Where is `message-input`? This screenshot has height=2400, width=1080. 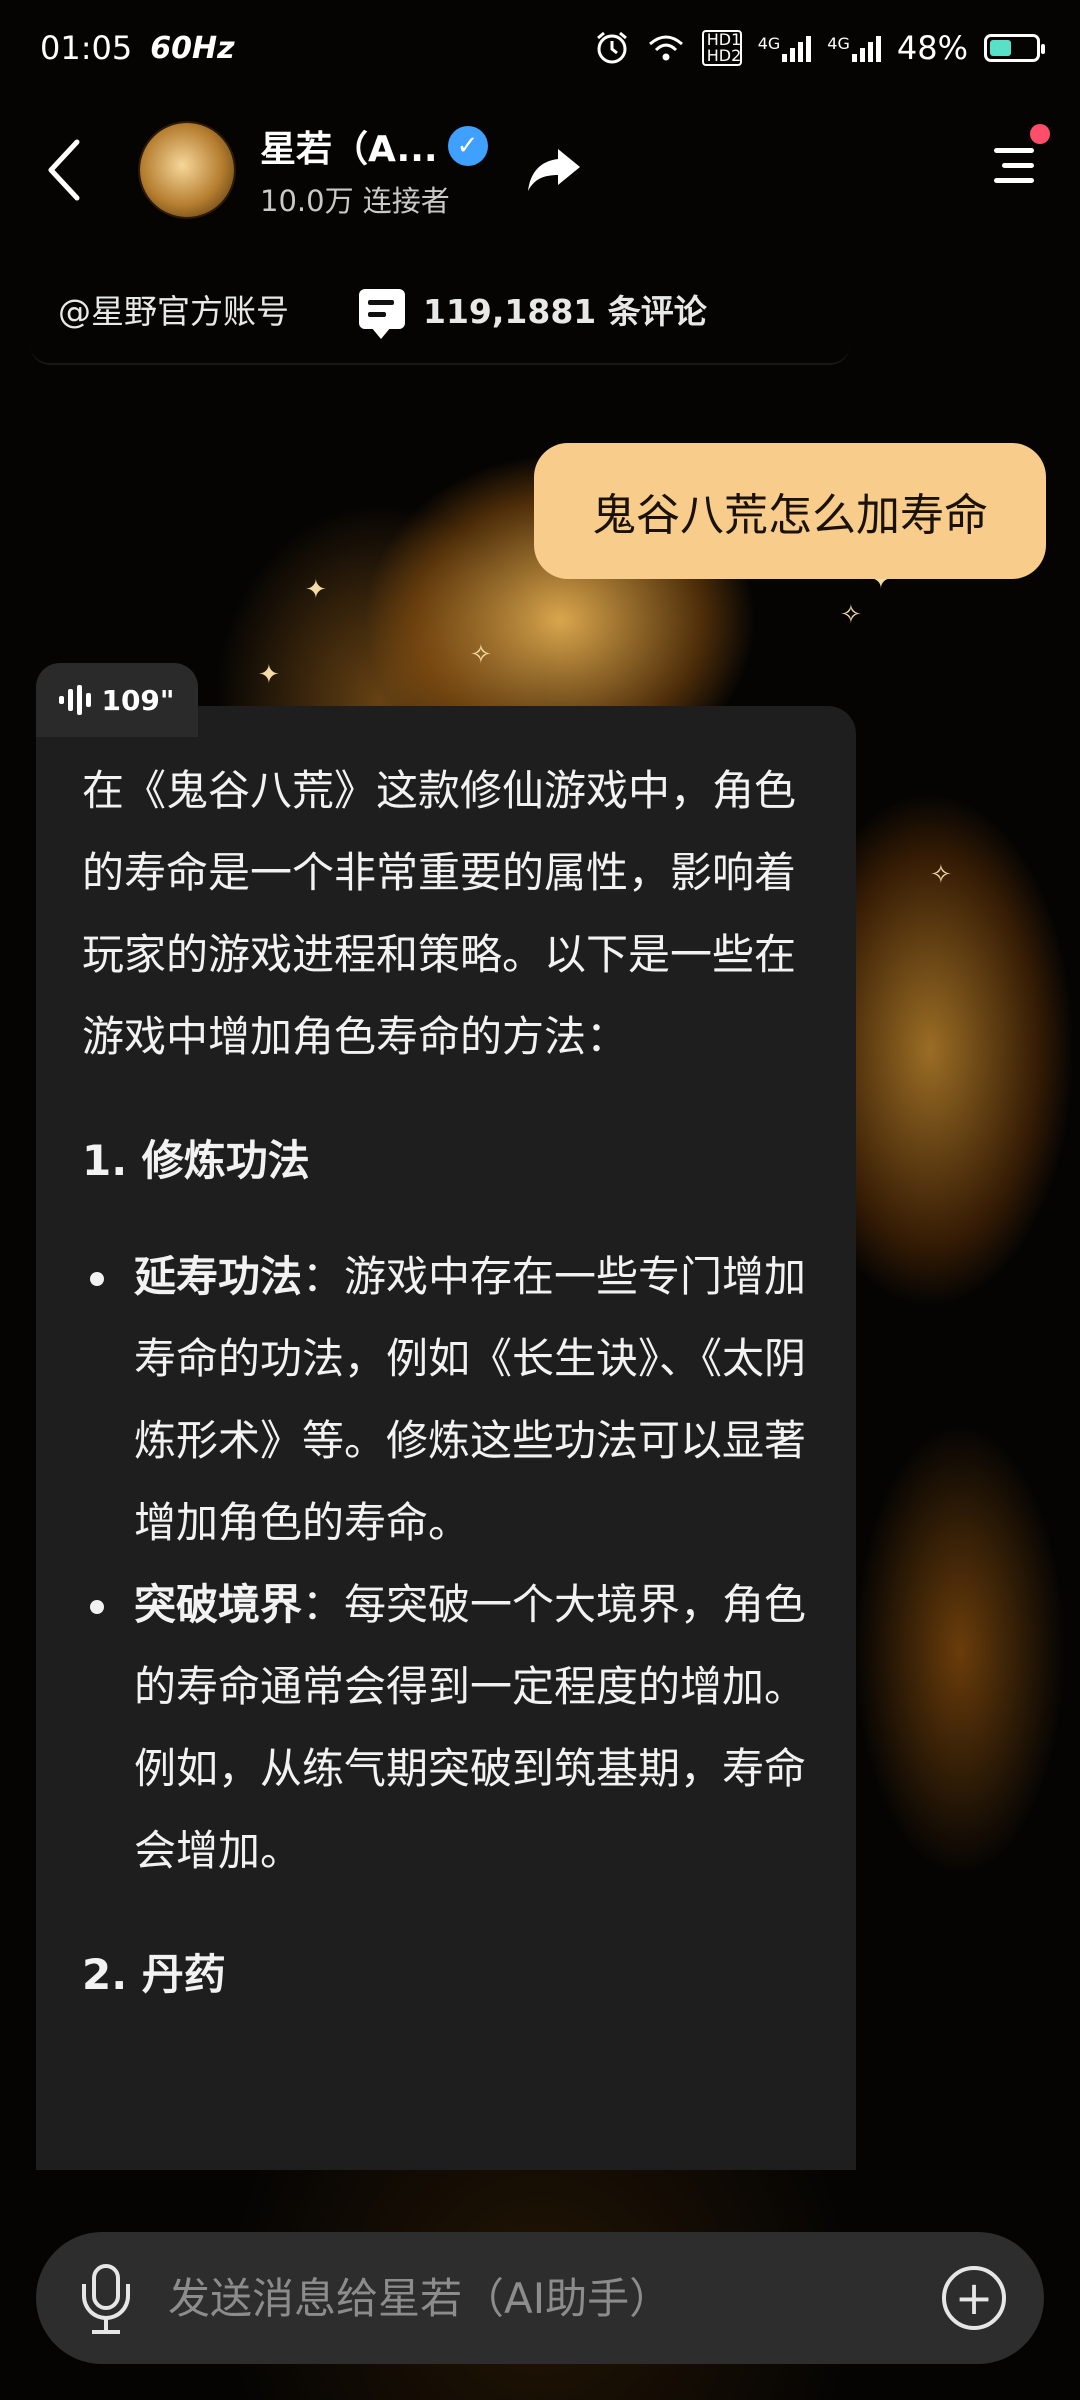
message-input is located at coordinates (554, 2298).